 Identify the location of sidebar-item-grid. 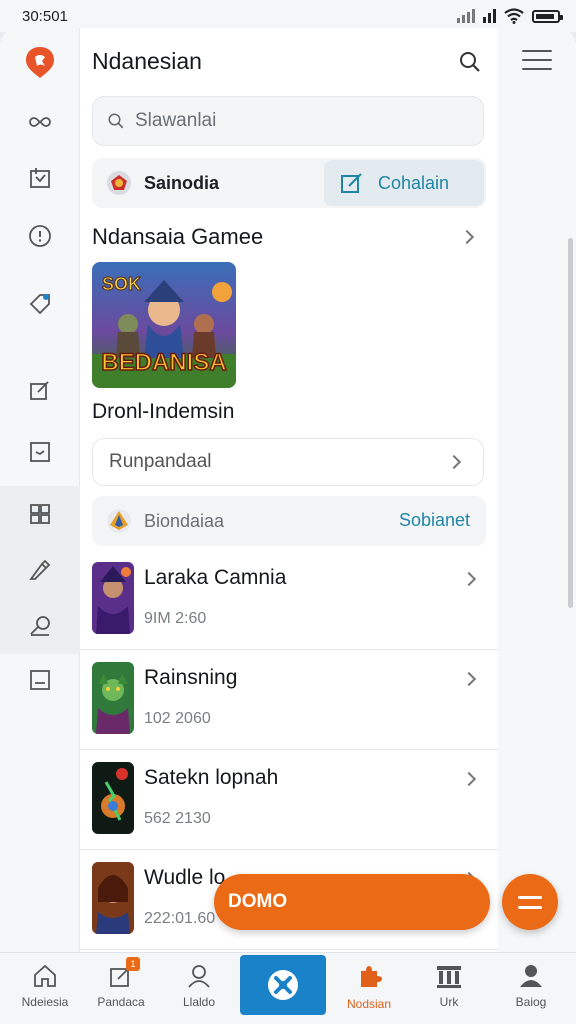
(40, 514).